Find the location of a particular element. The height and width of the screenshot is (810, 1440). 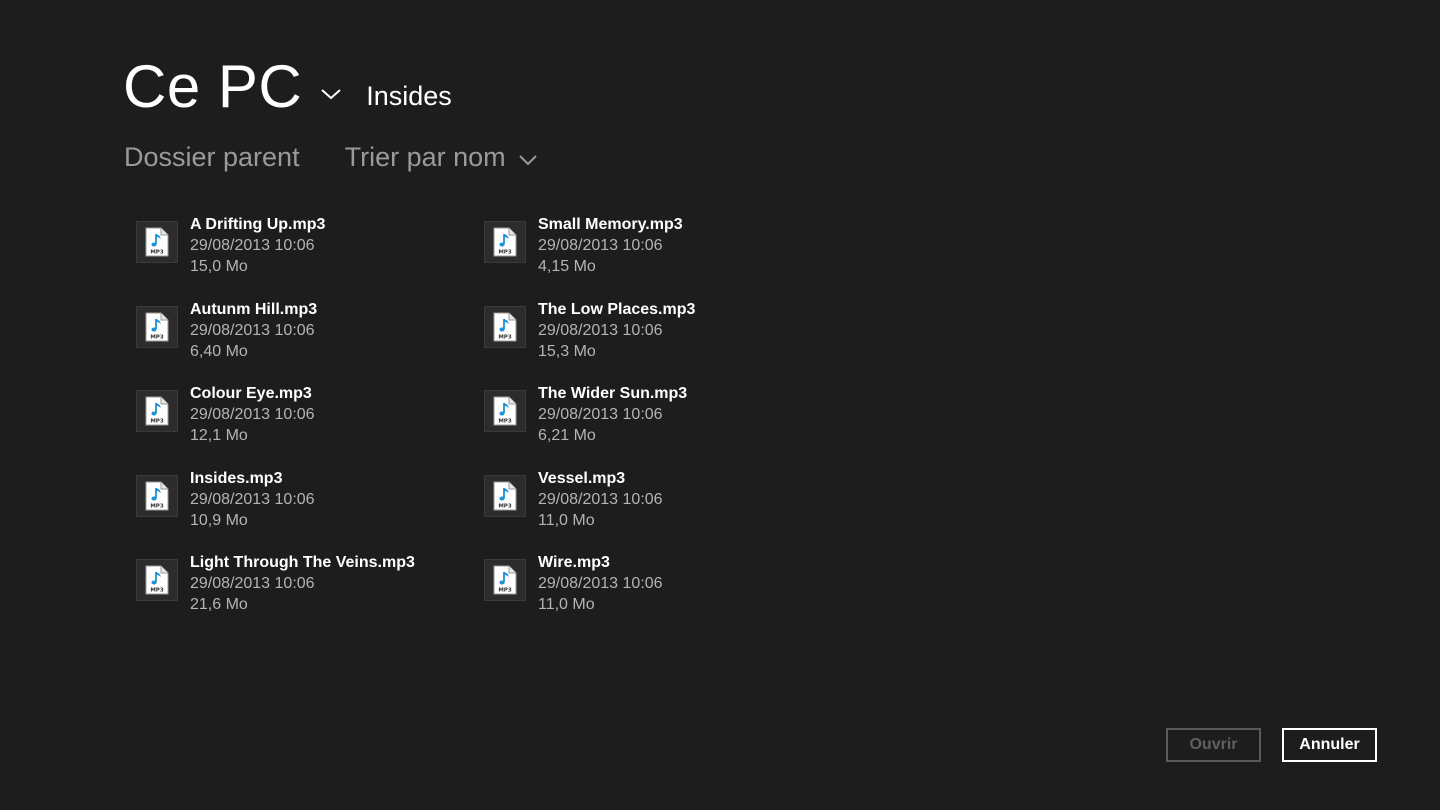

file-meta: Autunm Hill.mp3 29/08/2013 10:06 6,40 Mo is located at coordinates (253, 330).